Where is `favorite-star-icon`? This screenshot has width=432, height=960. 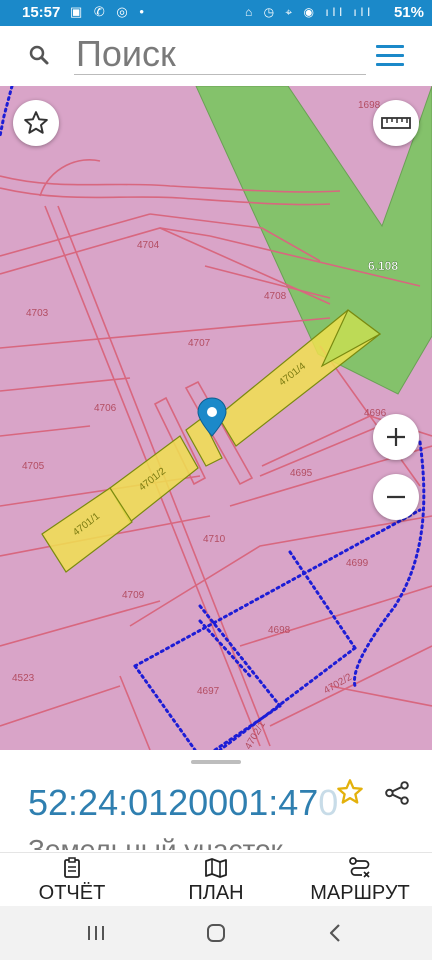 favorite-star-icon is located at coordinates (350, 792).